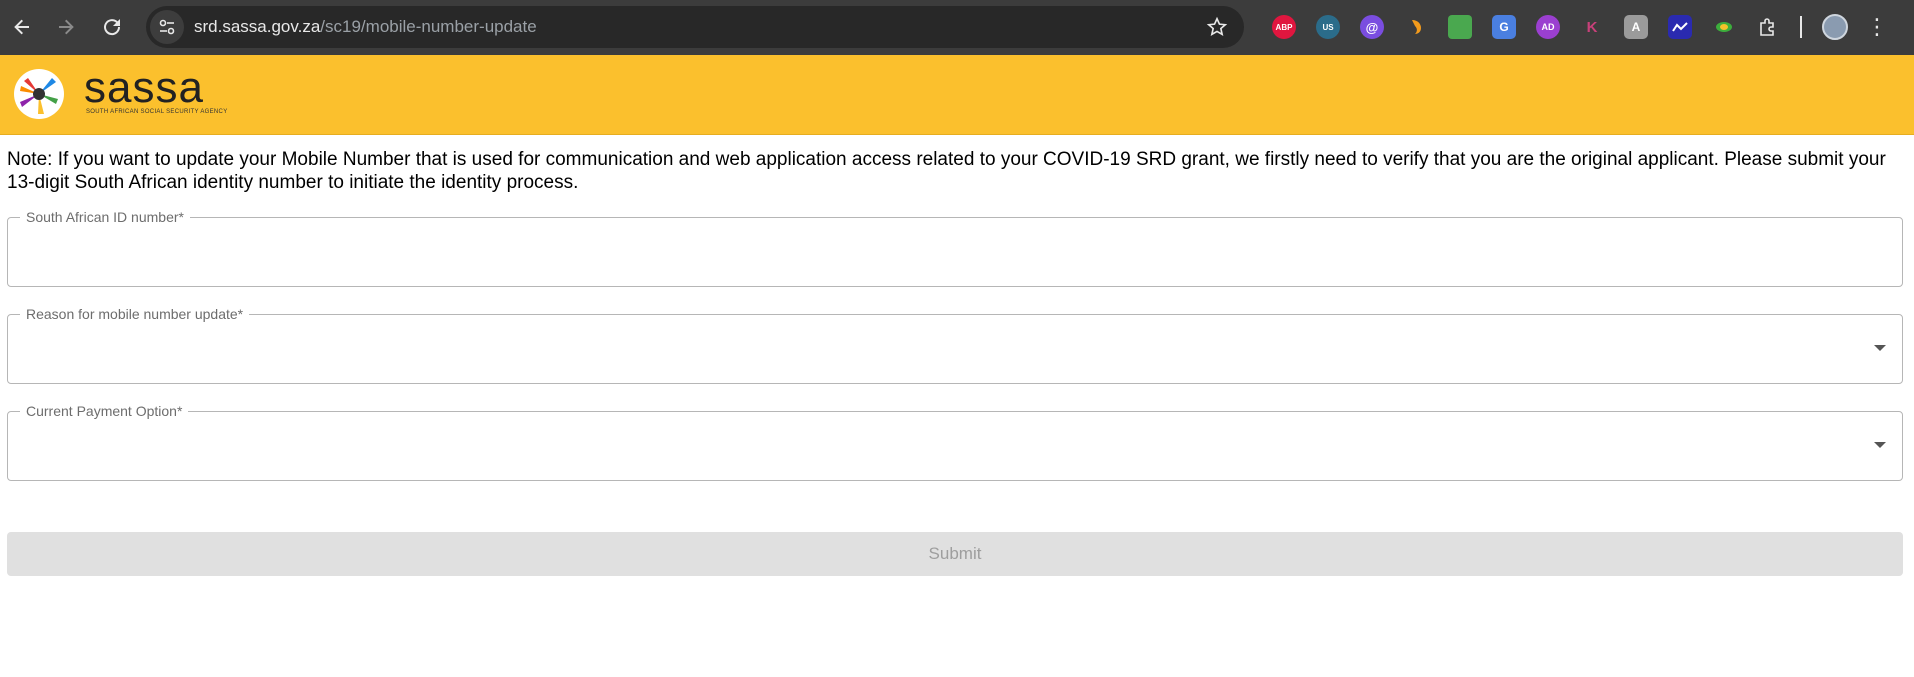 The width and height of the screenshot is (1914, 677). I want to click on reason-select: Reason for mobile number update*, so click(955, 345).